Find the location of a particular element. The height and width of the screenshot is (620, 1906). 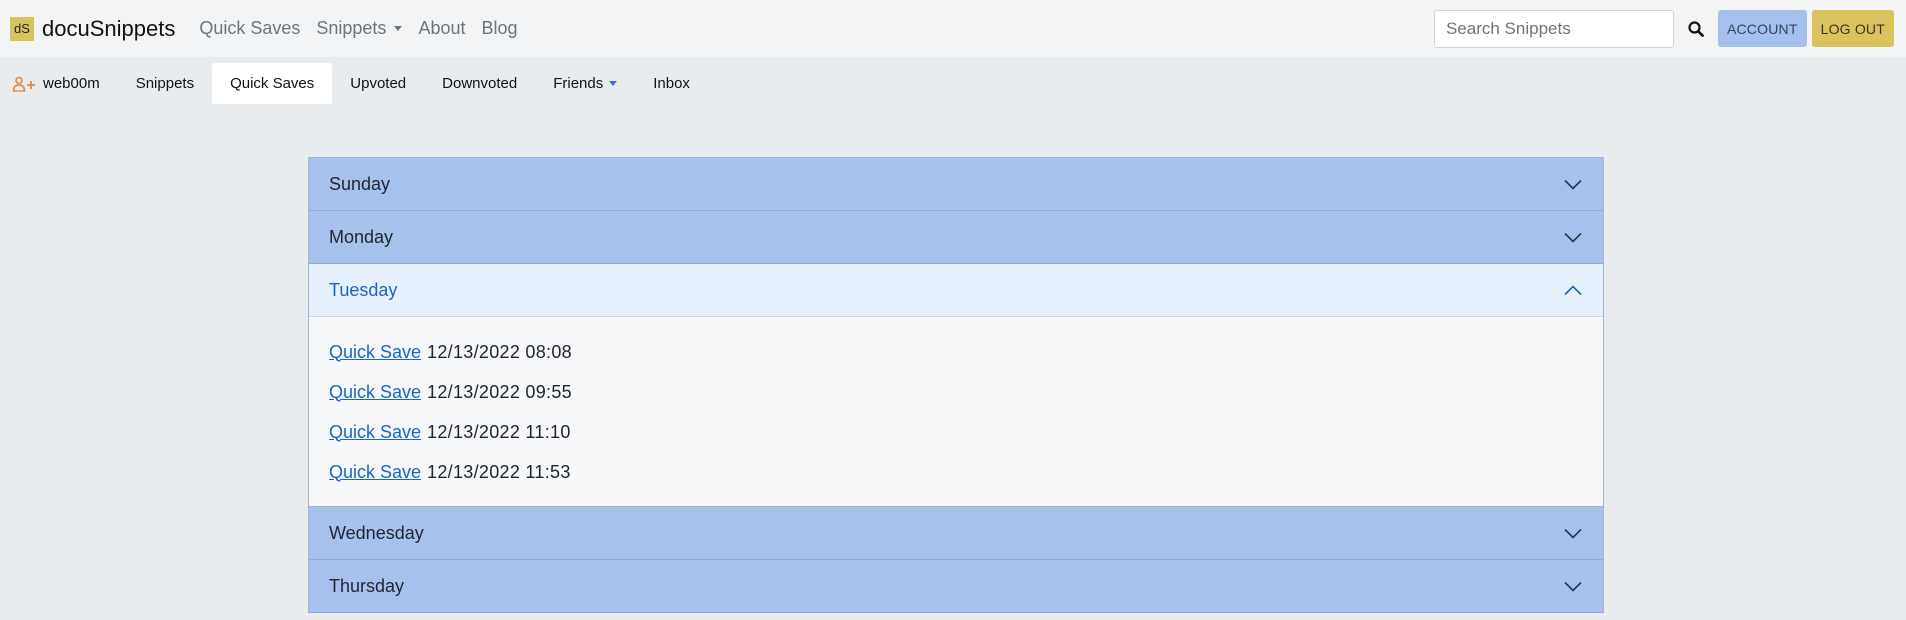

tab-friends-dropdown: Friends is located at coordinates (585, 83).